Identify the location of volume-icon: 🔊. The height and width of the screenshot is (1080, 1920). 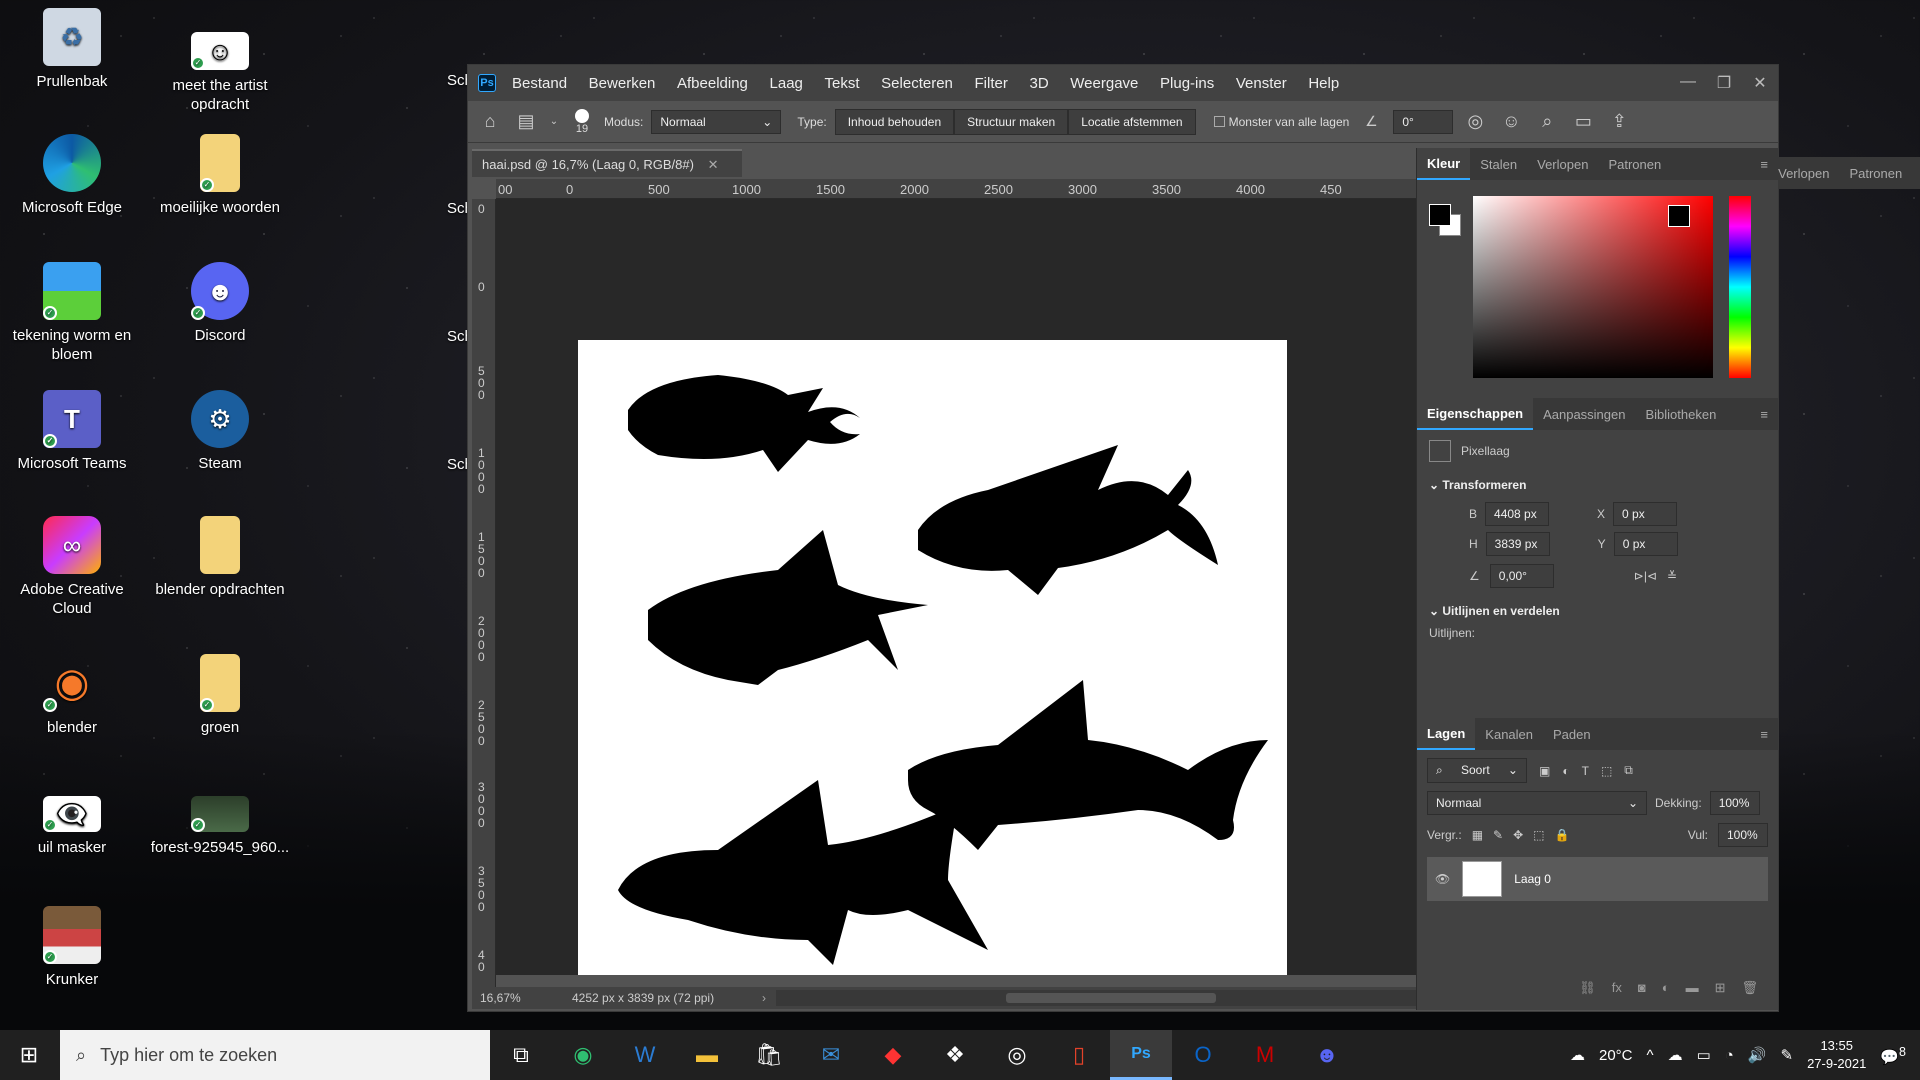
(1757, 1055).